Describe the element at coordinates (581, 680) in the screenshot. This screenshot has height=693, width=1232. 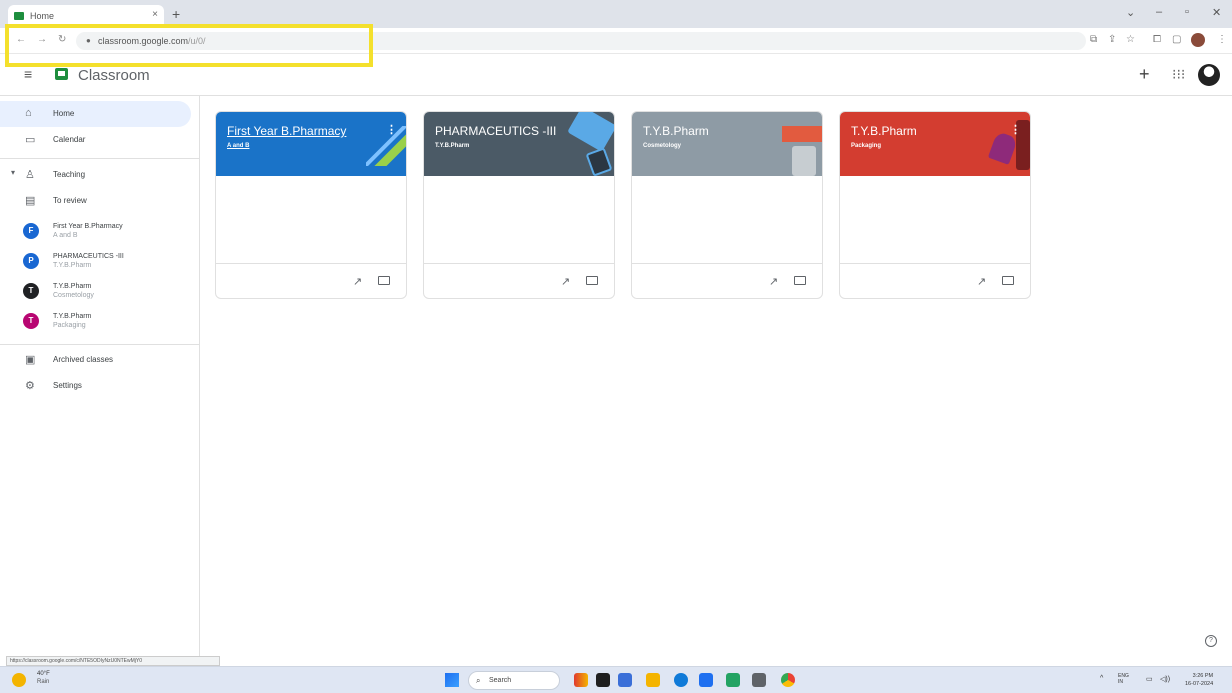
I see `copilot-app-icon` at that location.